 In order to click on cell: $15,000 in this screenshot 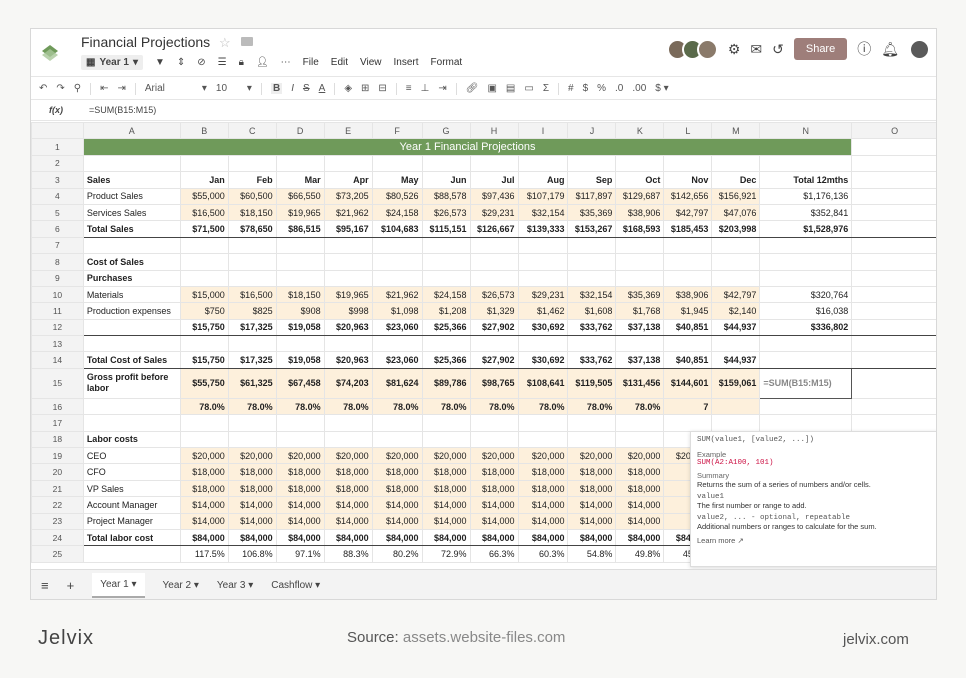, I will do `click(204, 294)`.